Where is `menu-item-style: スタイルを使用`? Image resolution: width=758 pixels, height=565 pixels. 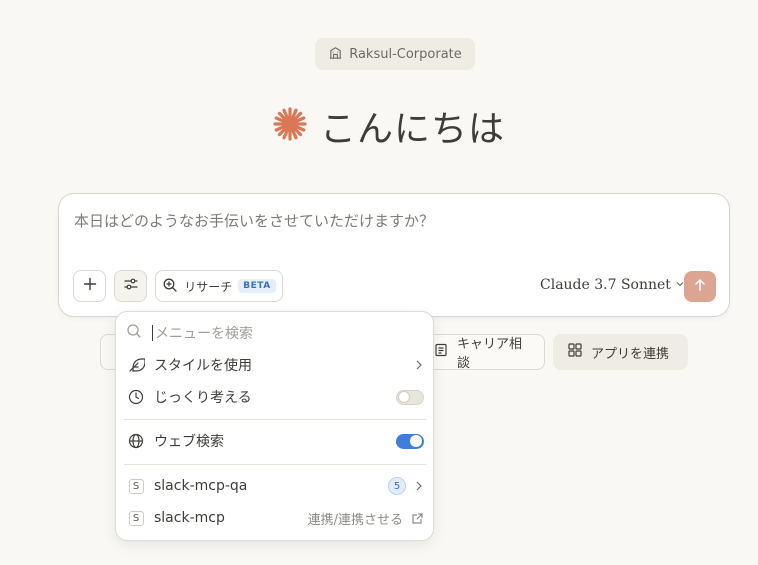 menu-item-style: スタイルを使用 is located at coordinates (275, 365).